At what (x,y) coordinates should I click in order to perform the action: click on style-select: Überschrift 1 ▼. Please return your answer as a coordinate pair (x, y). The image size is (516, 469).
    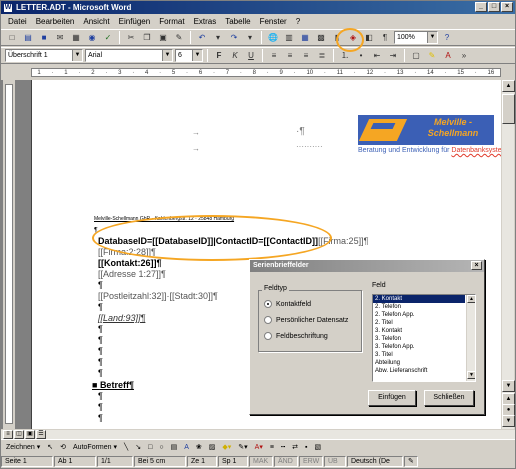
    Looking at the image, I should click on (44, 55).